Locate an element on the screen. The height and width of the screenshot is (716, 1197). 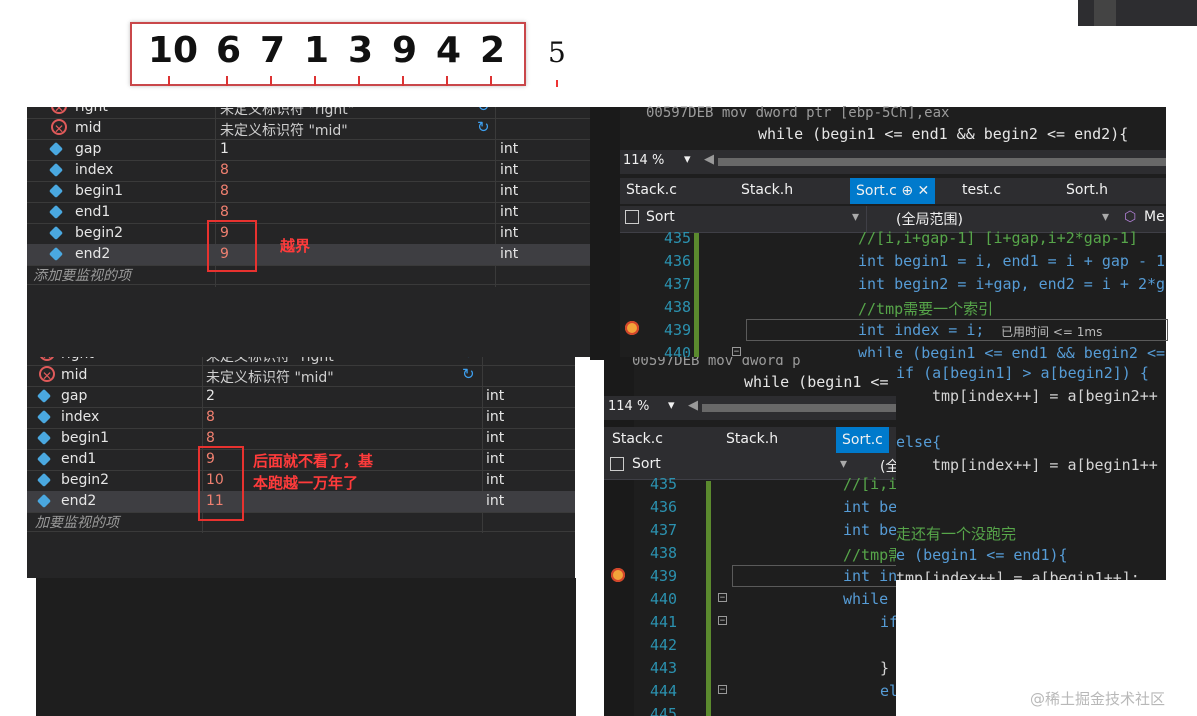
watch-row: gap 1 int is located at coordinates (308, 150).